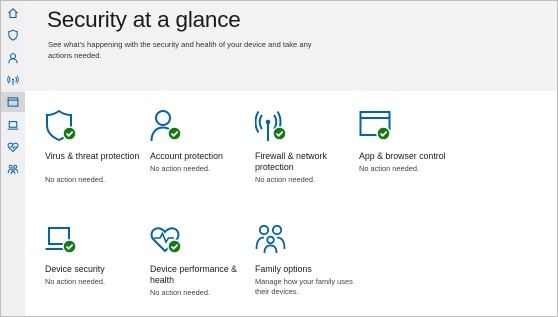 The width and height of the screenshot is (558, 317). Describe the element at coordinates (61, 125) in the screenshot. I see `virus-shield-icon` at that location.